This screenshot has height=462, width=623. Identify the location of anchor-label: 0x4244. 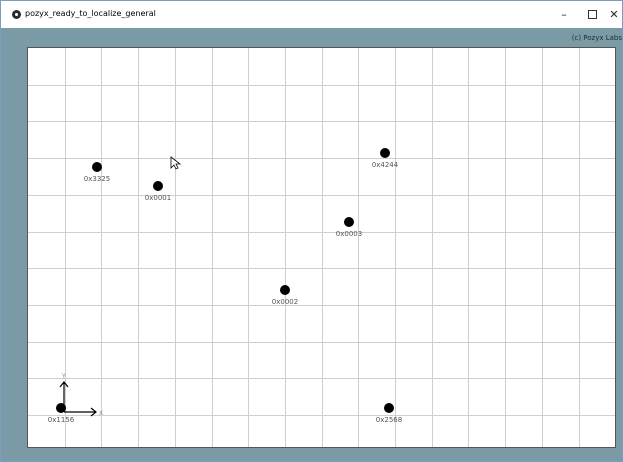
(385, 165).